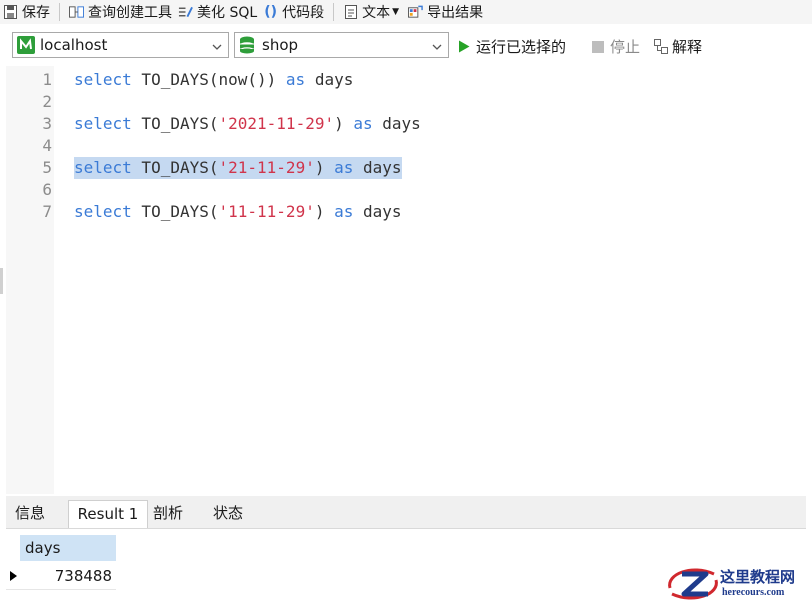  I want to click on chevron-down-icon: ▼, so click(395, 12).